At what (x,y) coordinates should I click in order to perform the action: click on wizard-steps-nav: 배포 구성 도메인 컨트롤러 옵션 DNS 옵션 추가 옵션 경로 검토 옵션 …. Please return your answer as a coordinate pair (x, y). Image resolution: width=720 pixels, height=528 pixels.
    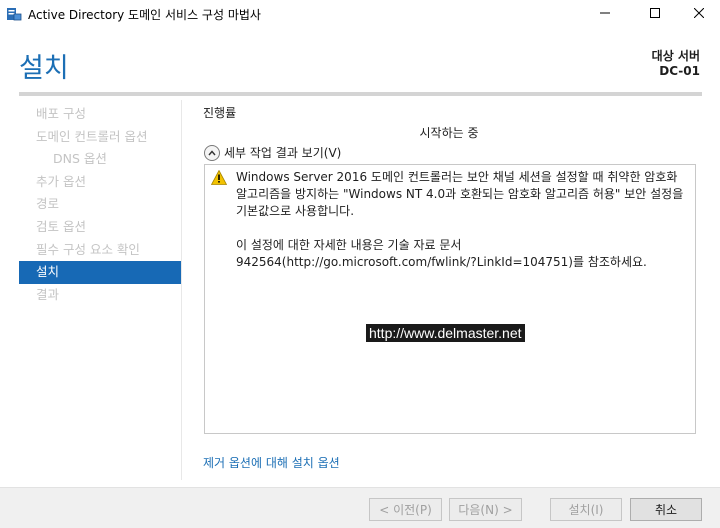
    Looking at the image, I should click on (100, 204).